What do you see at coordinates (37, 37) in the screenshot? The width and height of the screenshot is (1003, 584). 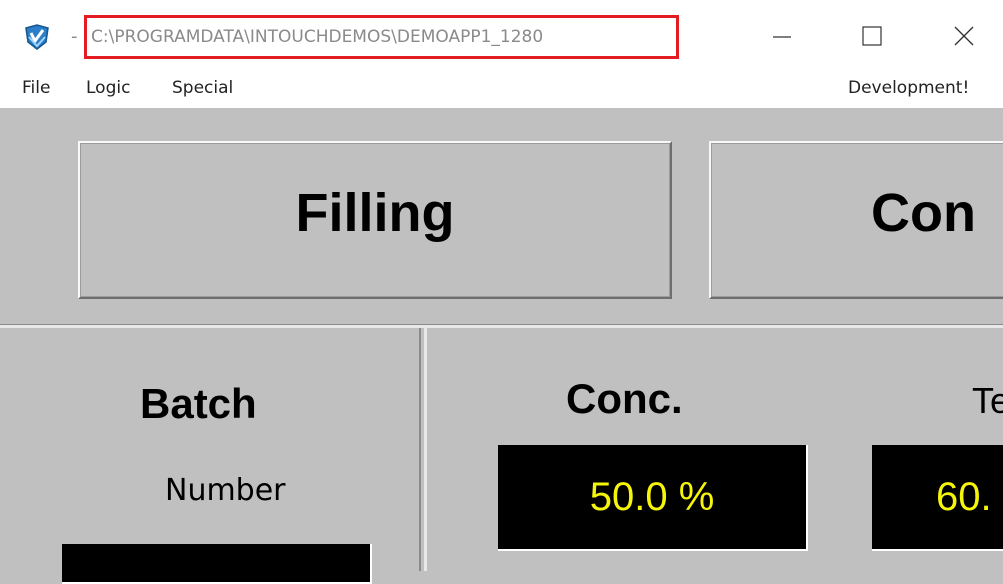 I see `intouch-app-icon` at bounding box center [37, 37].